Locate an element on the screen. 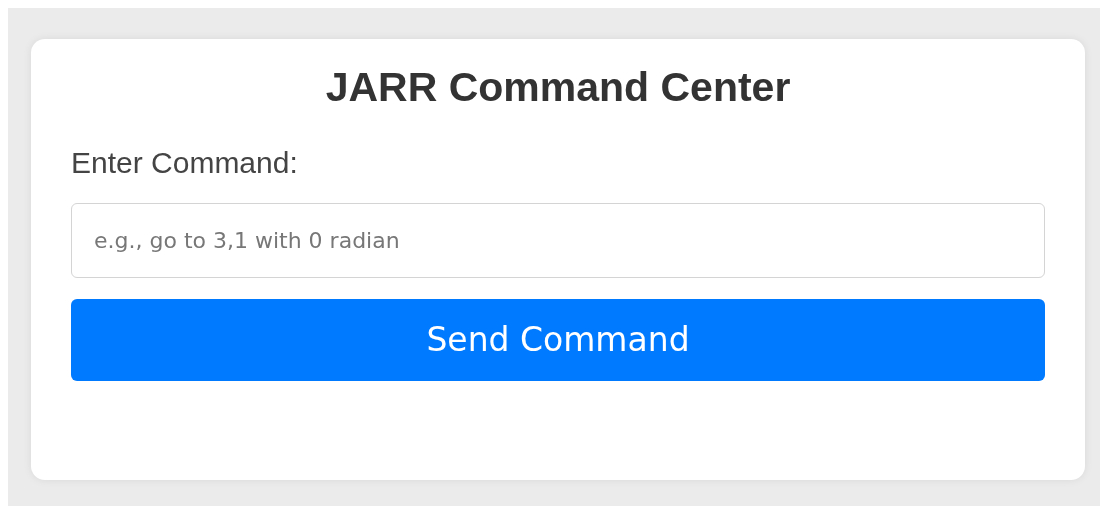 The image size is (1106, 508). send-button: Send Command is located at coordinates (558, 340).